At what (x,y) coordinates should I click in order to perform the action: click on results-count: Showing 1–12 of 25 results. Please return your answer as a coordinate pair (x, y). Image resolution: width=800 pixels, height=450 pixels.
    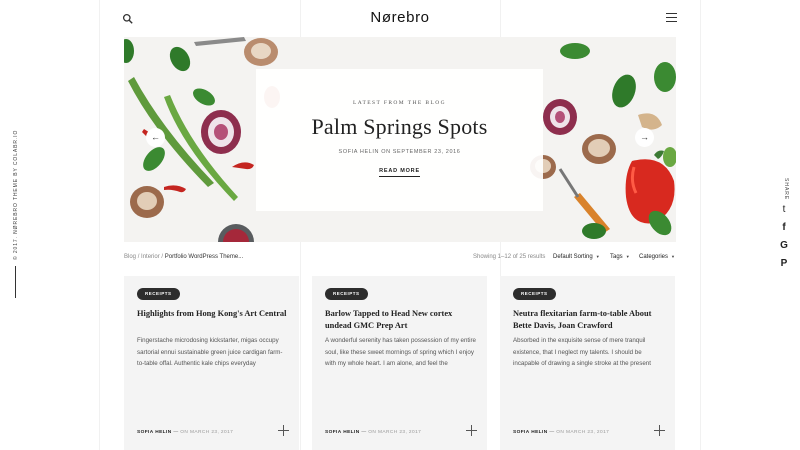
    Looking at the image, I should click on (509, 257).